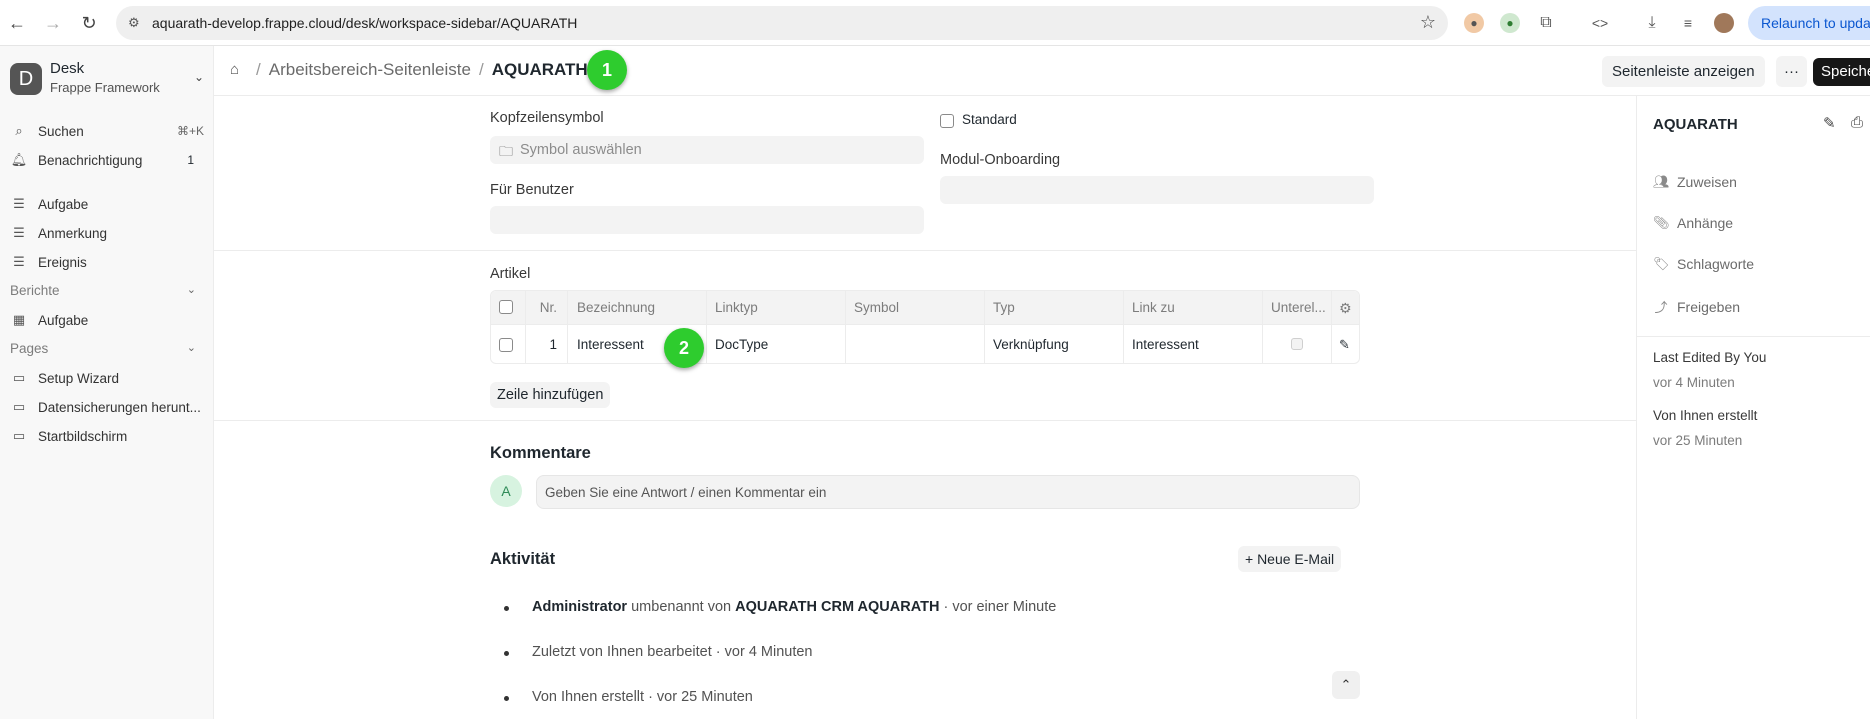 The image size is (1870, 719). What do you see at coordinates (1724, 23) in the screenshot?
I see `profile-avatar` at bounding box center [1724, 23].